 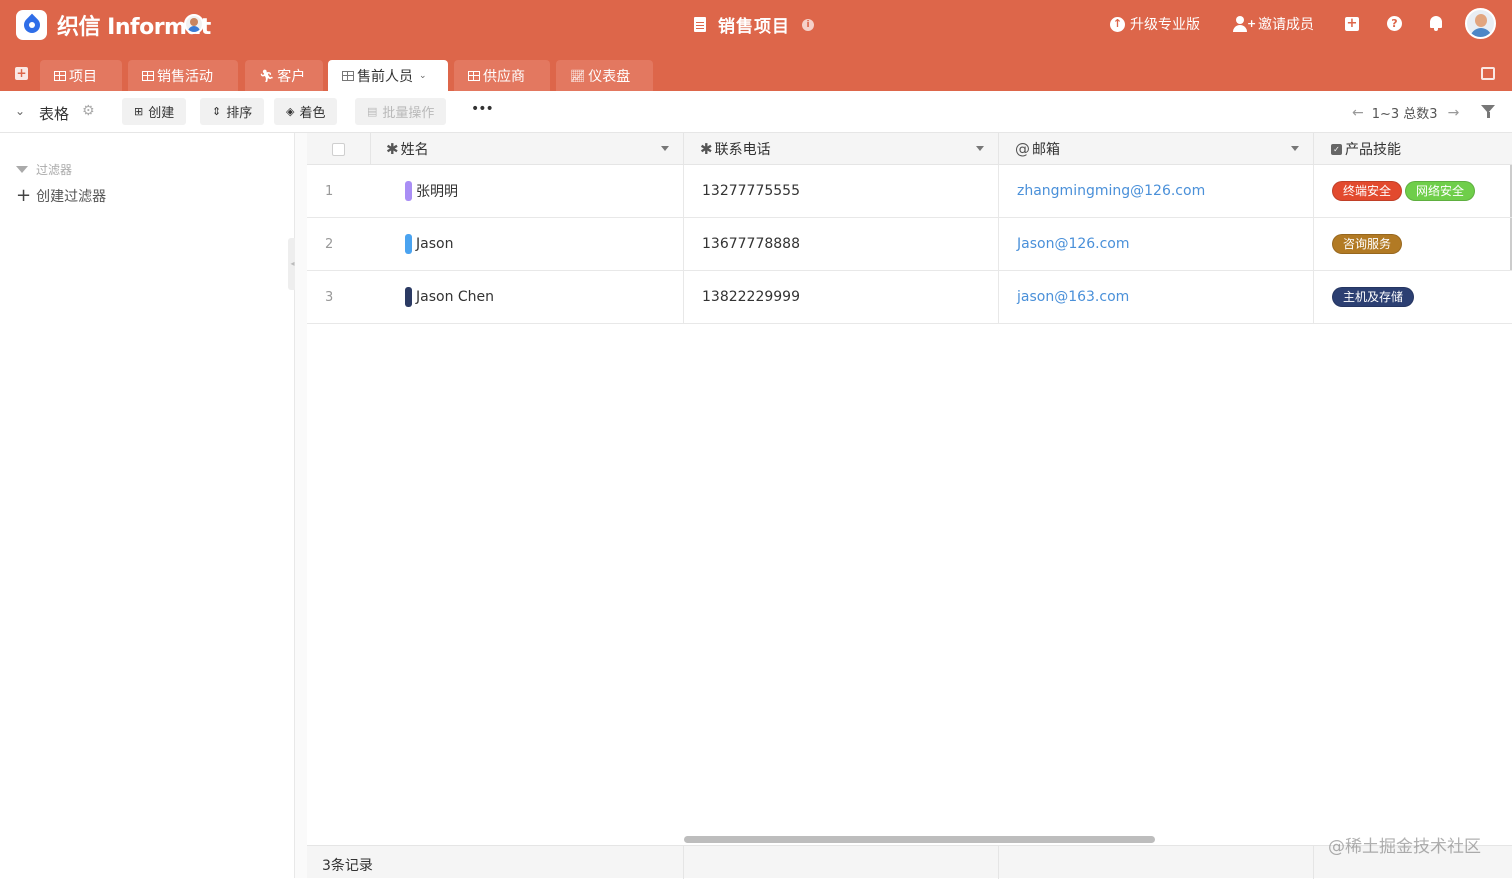 I want to click on help-icon: ?, so click(x=1394, y=23).